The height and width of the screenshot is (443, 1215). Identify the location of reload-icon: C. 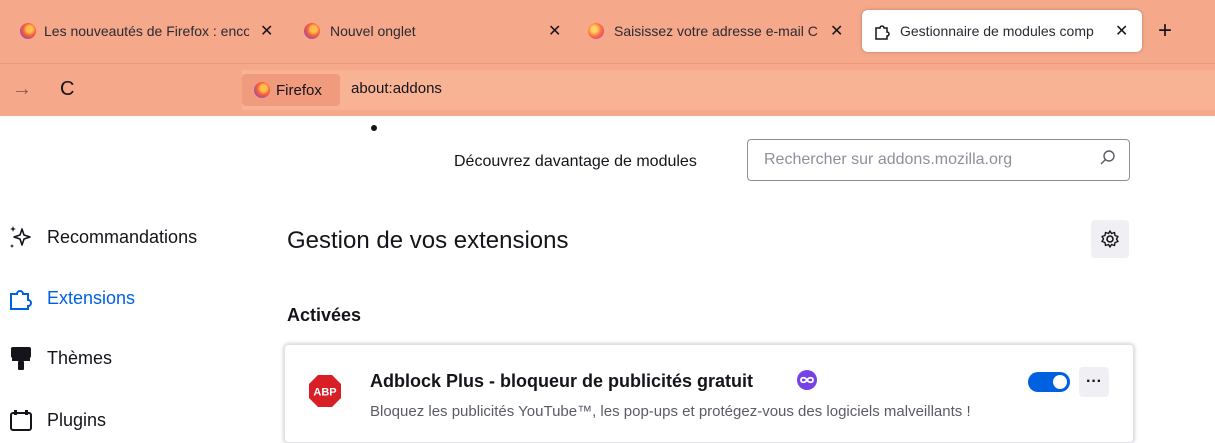
(67, 89).